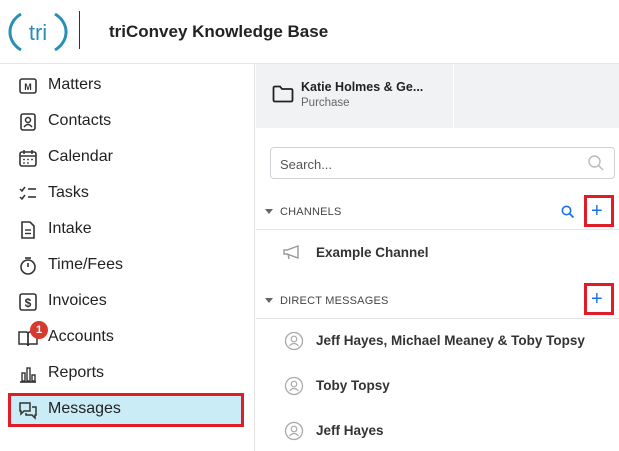  Describe the element at coordinates (127, 86) in the screenshot. I see `sidebar-item-matters: M Matters` at that location.